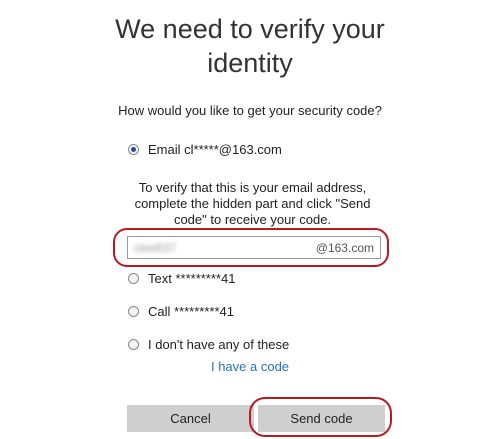 The height and width of the screenshot is (439, 500). I want to click on none-radio, so click(133, 344).